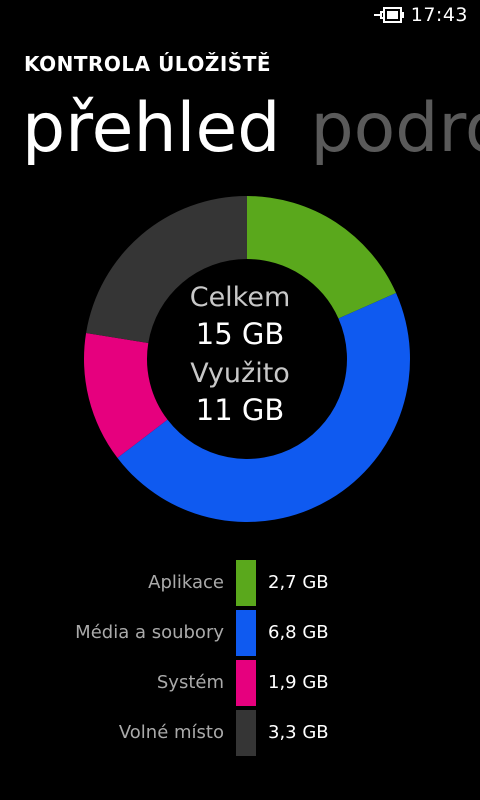 The image size is (480, 800). What do you see at coordinates (240, 297) in the screenshot?
I see `total-label: Celkem` at bounding box center [240, 297].